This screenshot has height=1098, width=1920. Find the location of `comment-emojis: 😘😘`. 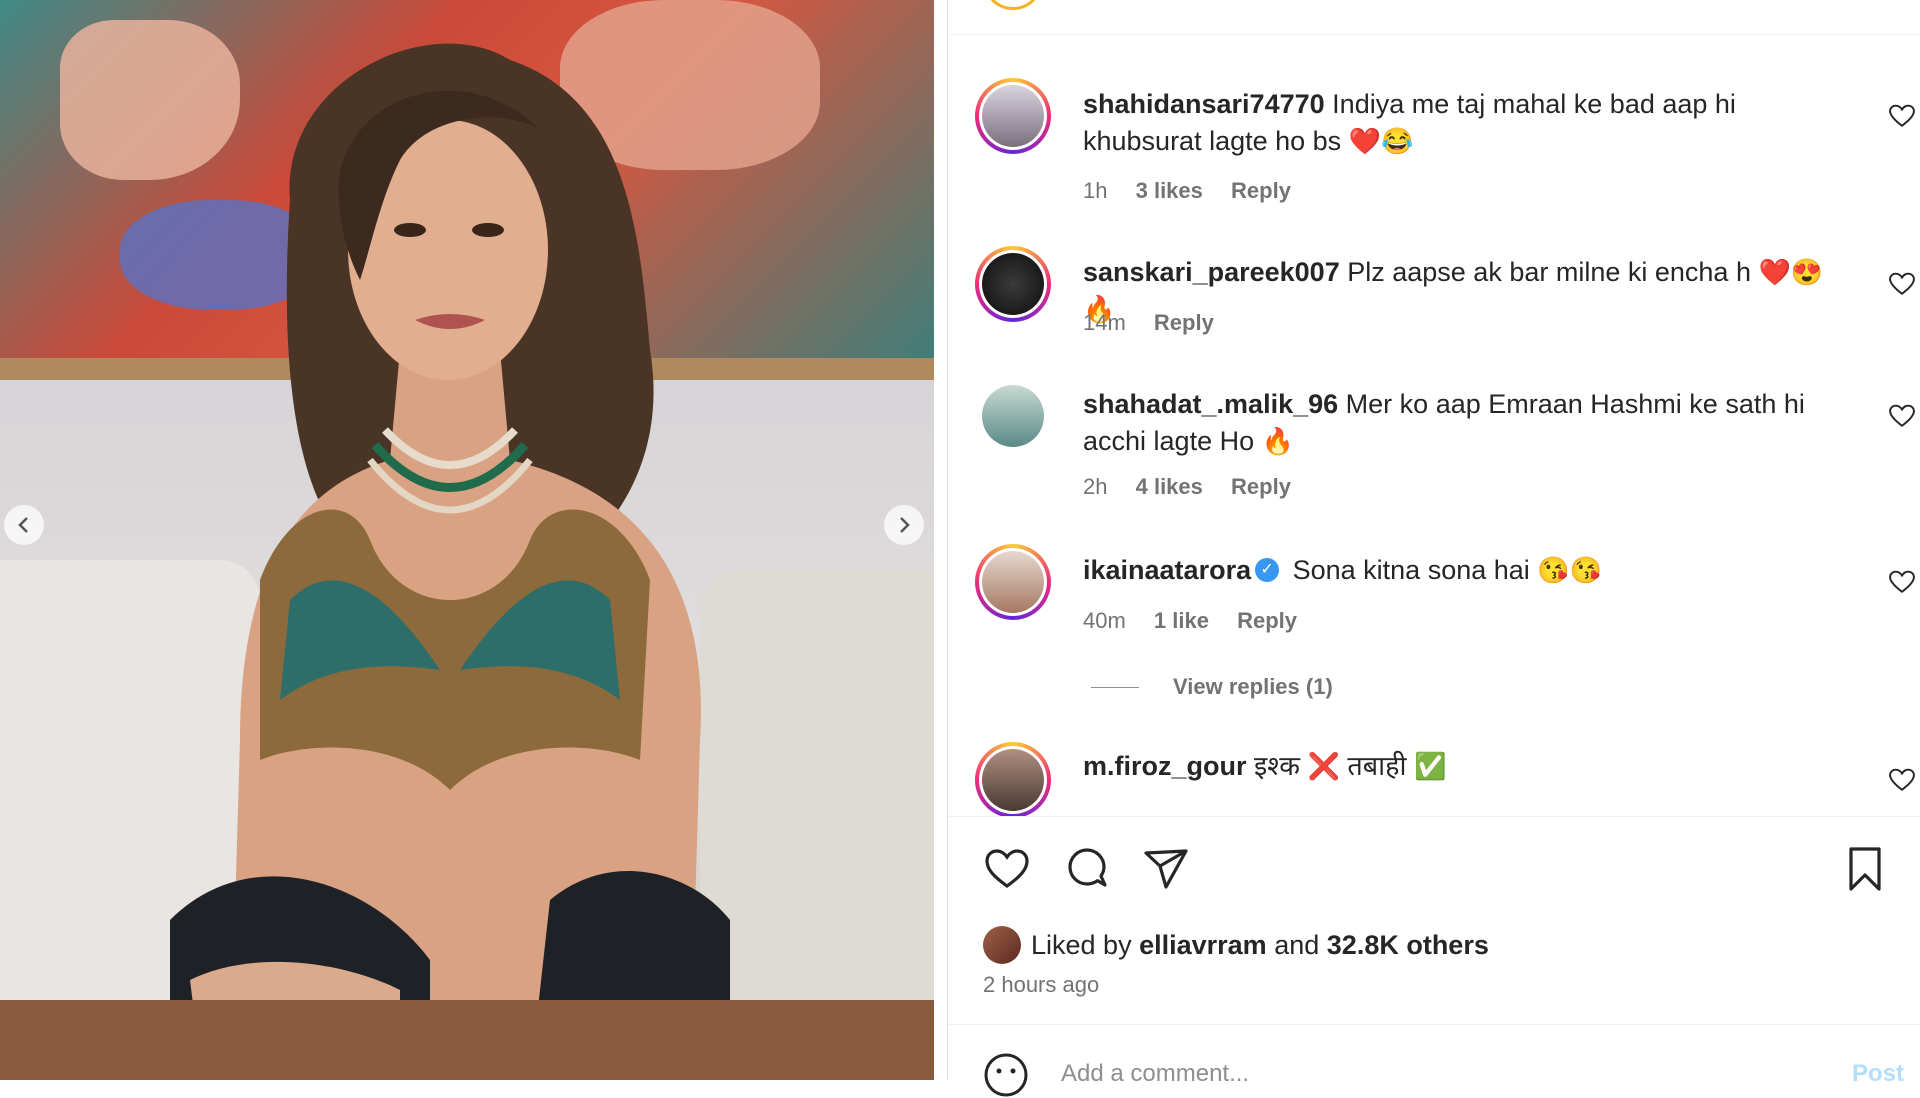

comment-emojis: 😘😘 is located at coordinates (1570, 570).